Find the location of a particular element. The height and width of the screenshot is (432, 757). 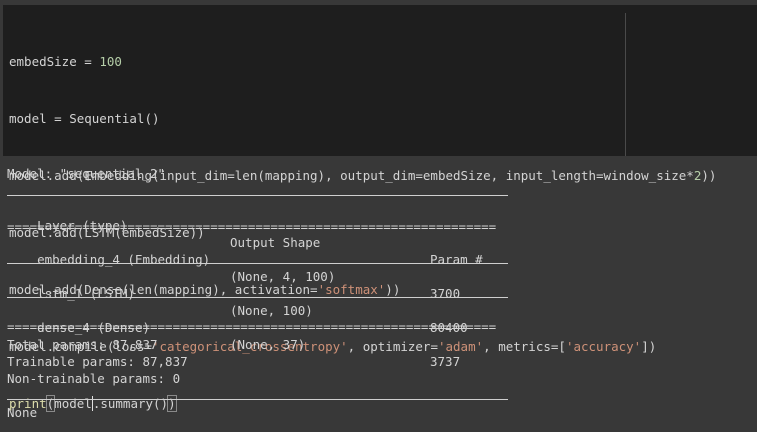

code-text: , metrics=[ is located at coordinates (524, 346).